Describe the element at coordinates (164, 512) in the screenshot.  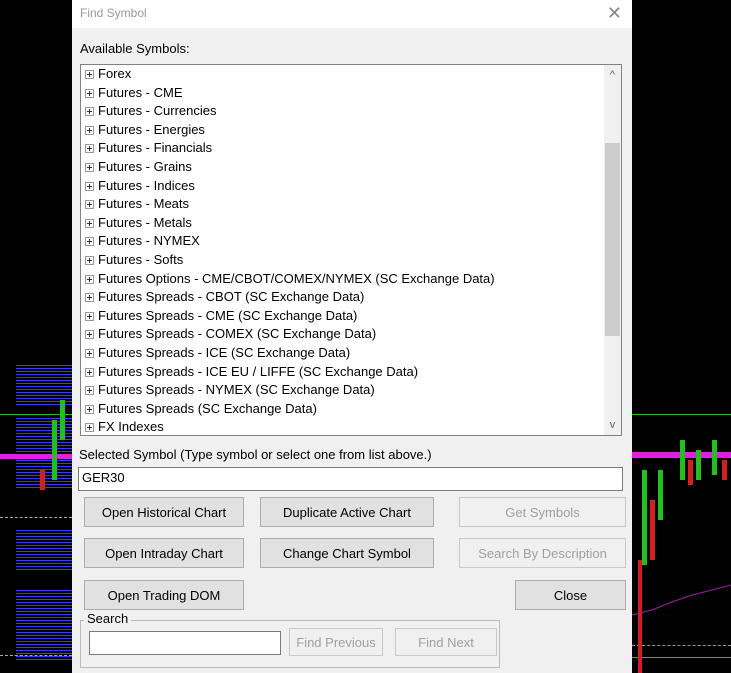
I see `open-historical-chart-button: Open Historical Chart` at that location.